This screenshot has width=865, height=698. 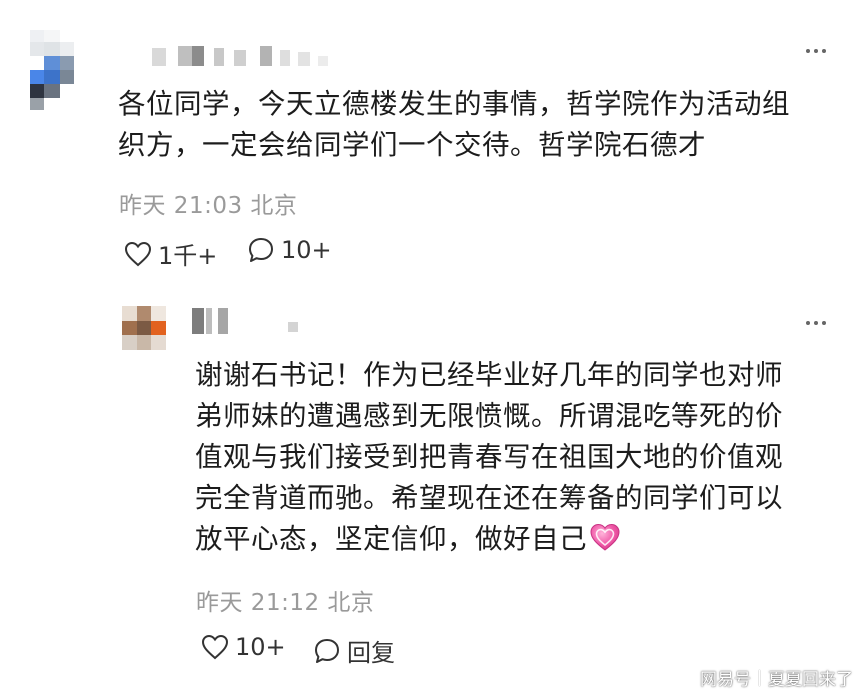 What do you see at coordinates (50, 70) in the screenshot?
I see `avatar` at bounding box center [50, 70].